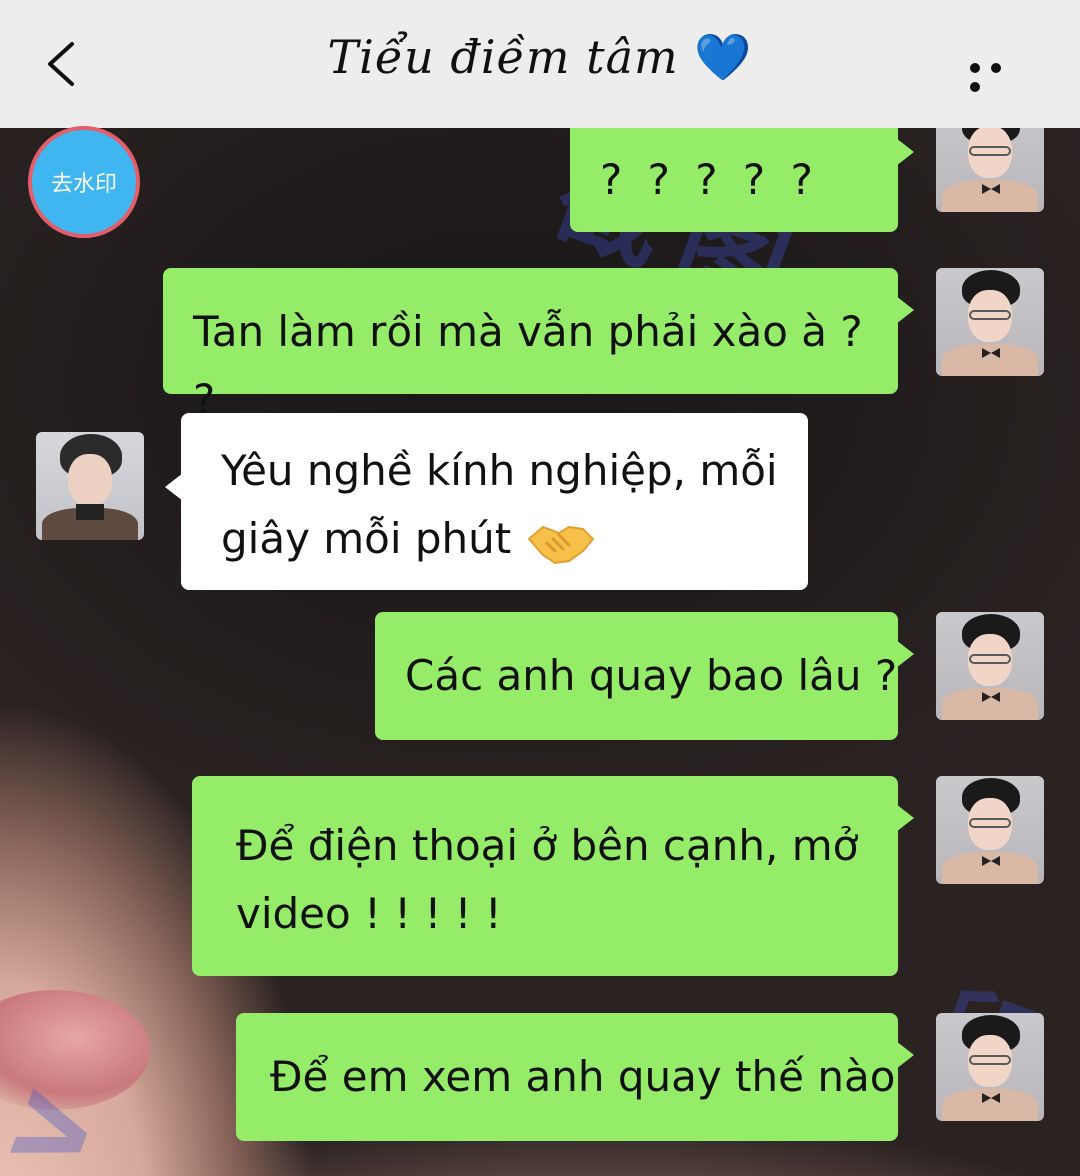 The image size is (1080, 1176). I want to click on message-text: Để em xem anh quay thế nào, so click(583, 1076).